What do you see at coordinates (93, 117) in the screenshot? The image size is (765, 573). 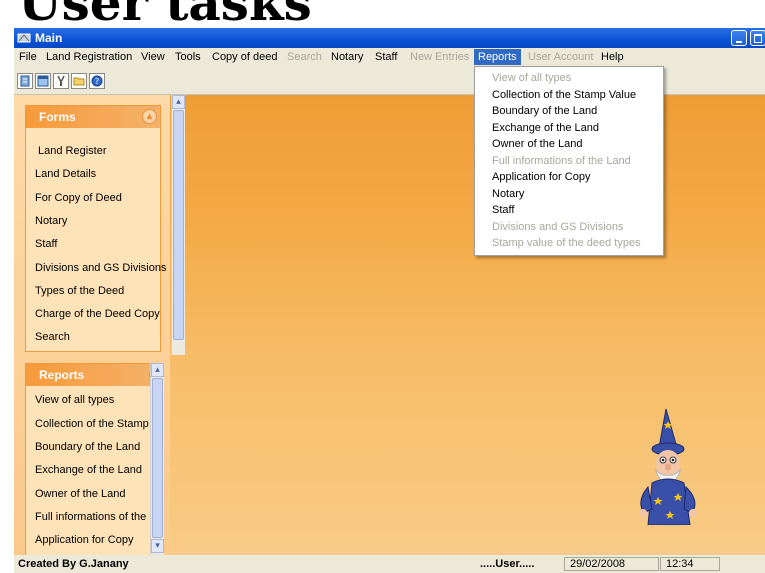 I see `forms-panel-header: Forms ▴` at bounding box center [93, 117].